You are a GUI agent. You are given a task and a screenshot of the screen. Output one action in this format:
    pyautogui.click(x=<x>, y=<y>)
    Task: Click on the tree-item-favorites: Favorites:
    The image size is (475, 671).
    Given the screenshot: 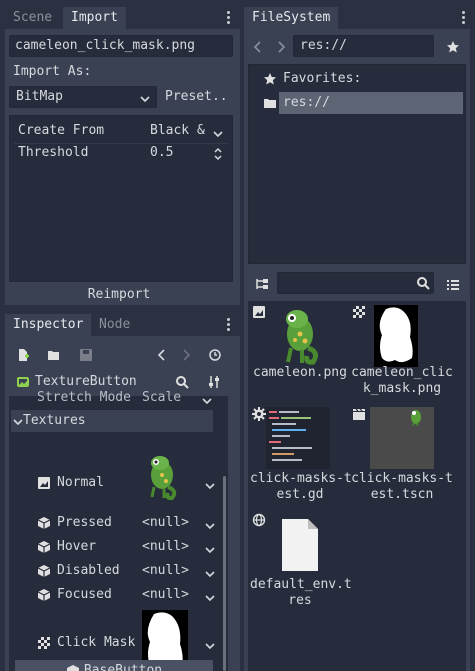 What is the action you would take?
    pyautogui.click(x=322, y=79)
    